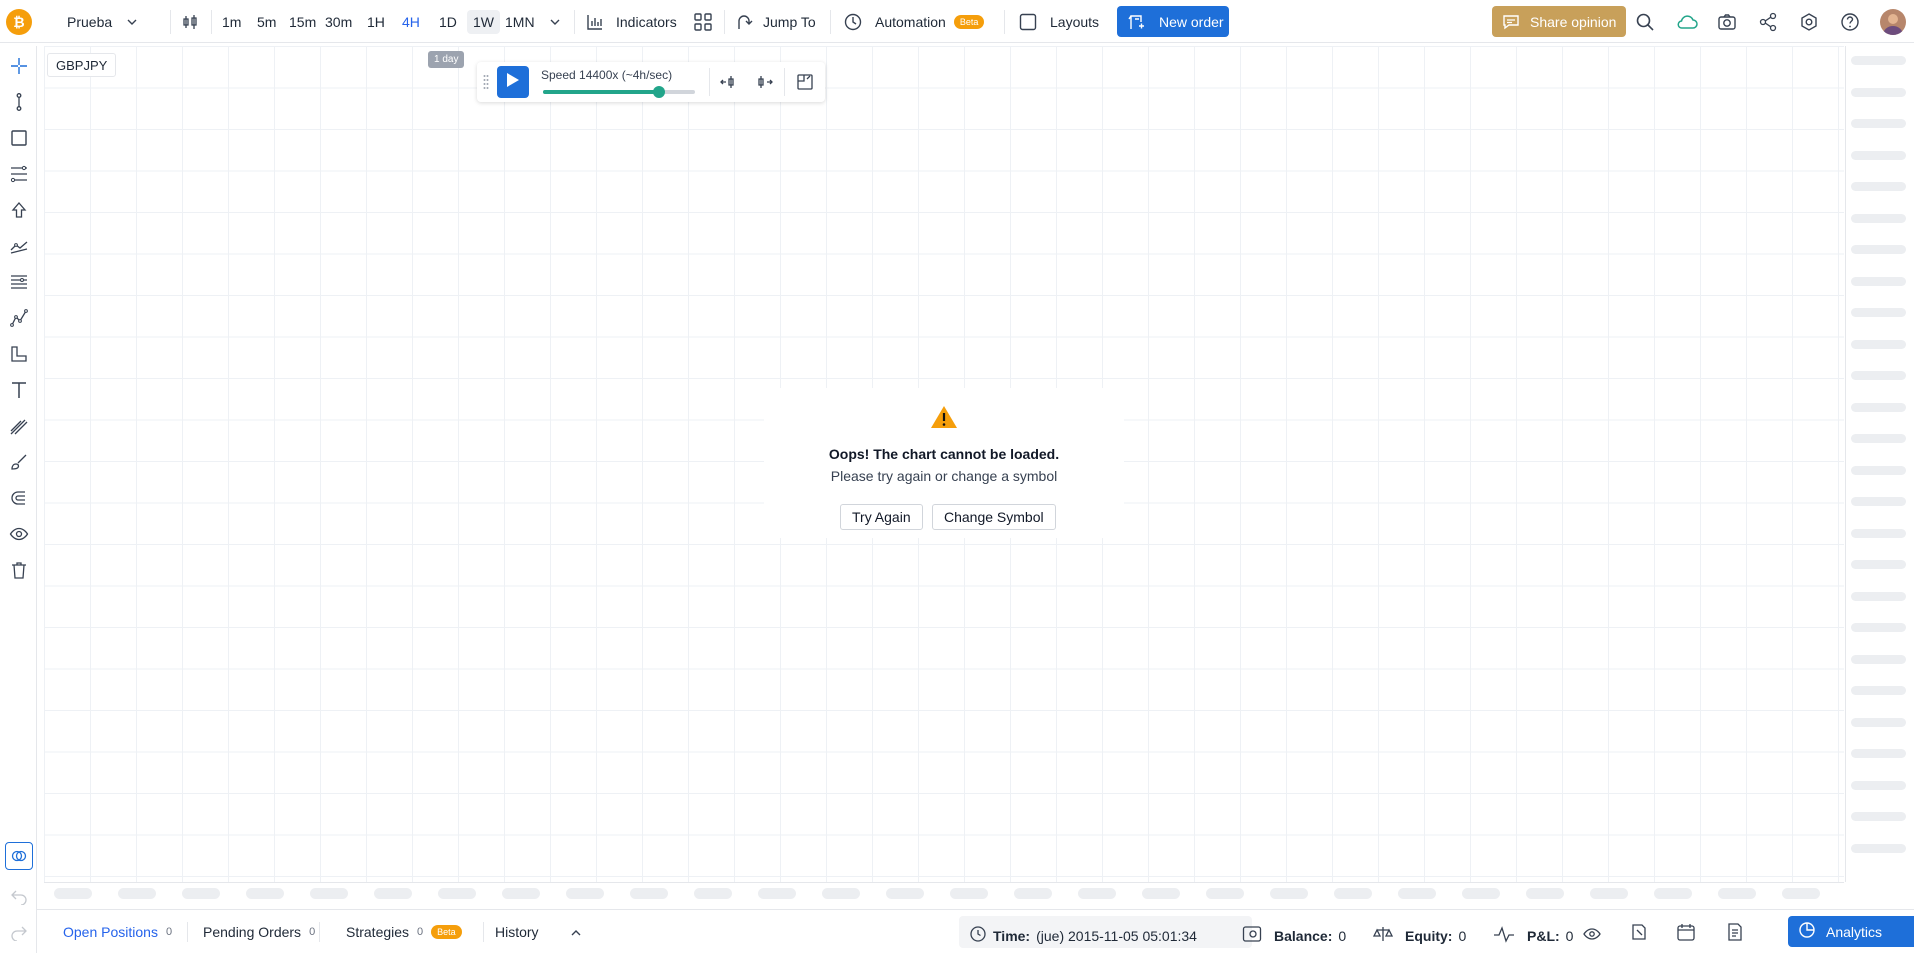 The image size is (1914, 953). I want to click on tab-open-positions: Open Positions 0, so click(117, 932).